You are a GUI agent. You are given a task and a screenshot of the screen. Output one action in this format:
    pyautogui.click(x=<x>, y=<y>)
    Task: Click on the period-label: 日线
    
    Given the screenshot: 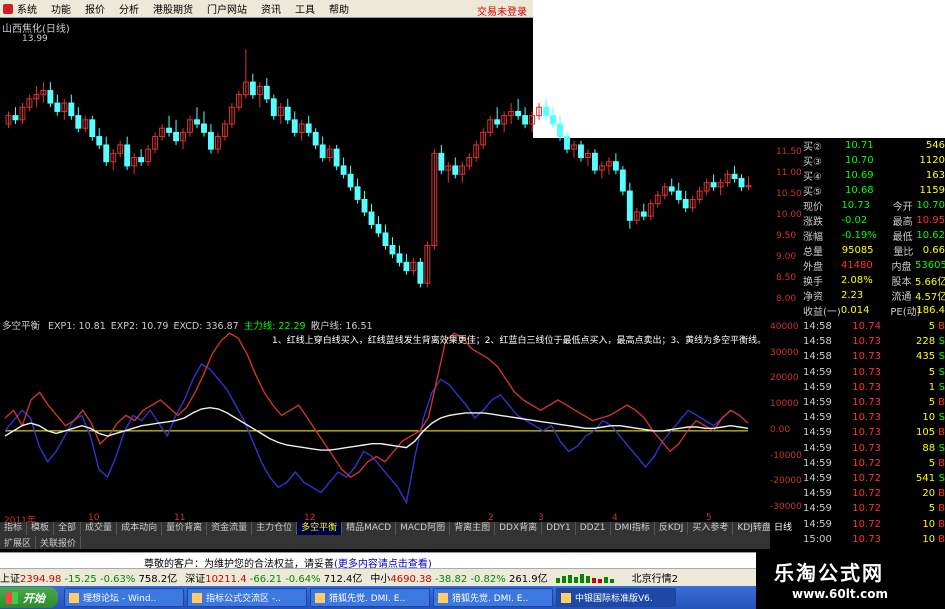 What is the action you would take?
    pyautogui.click(x=787, y=528)
    